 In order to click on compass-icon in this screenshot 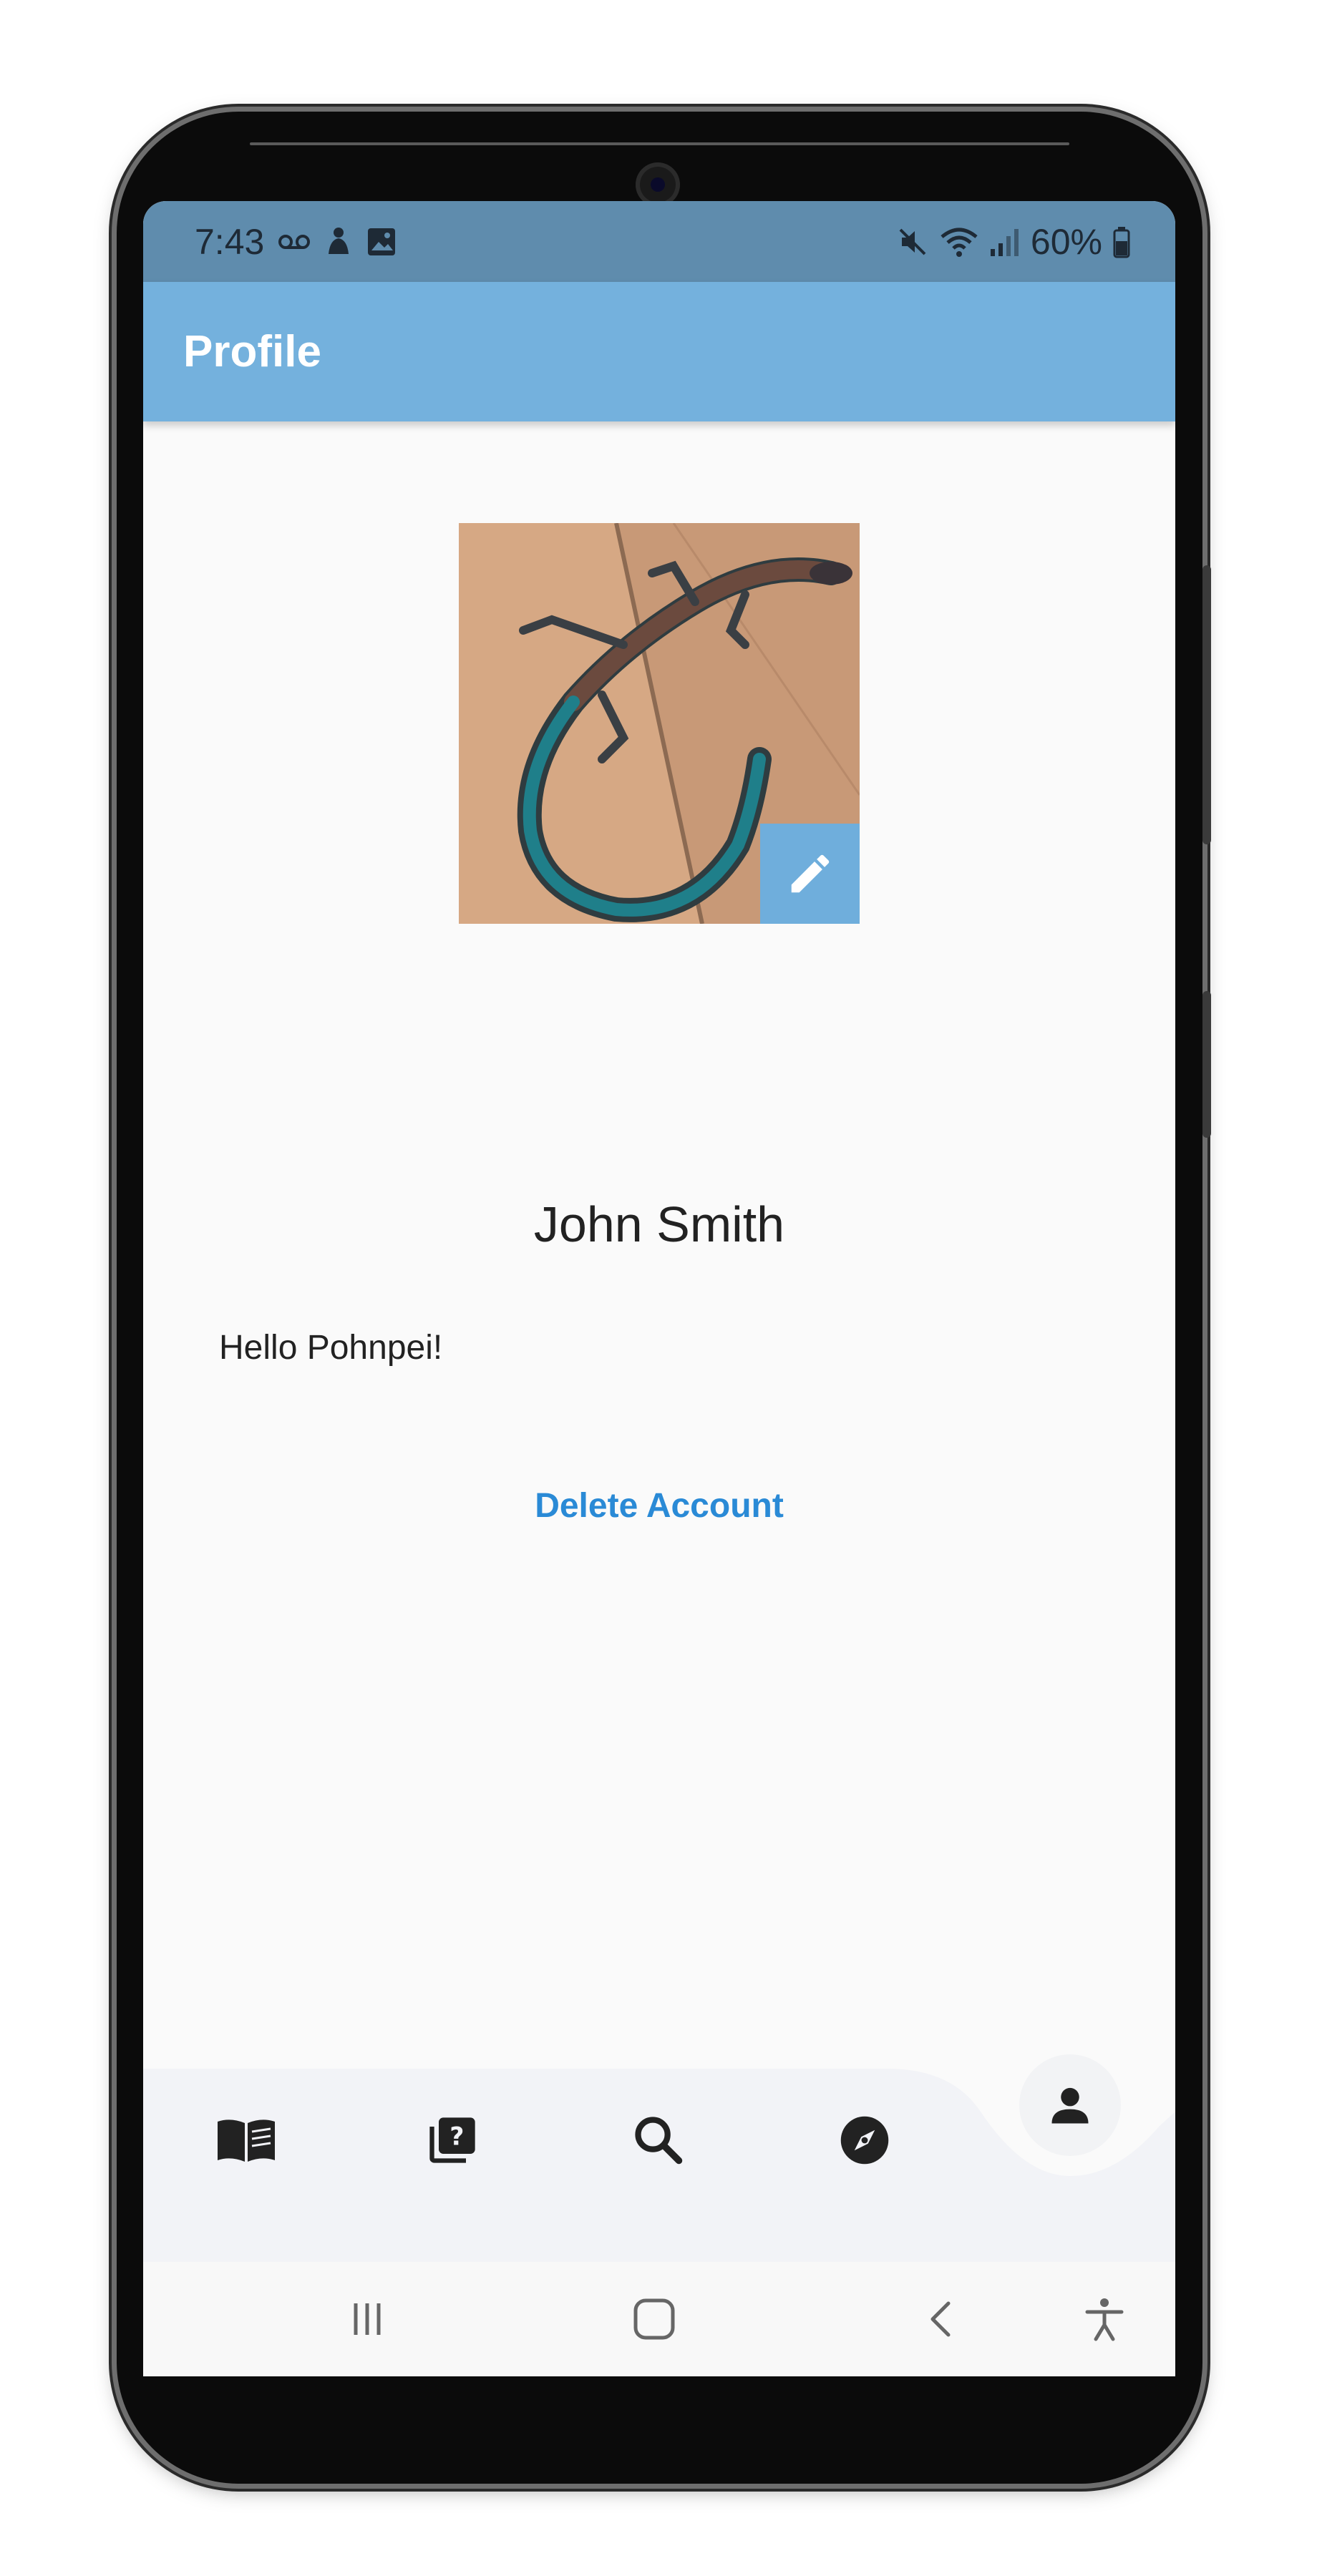, I will do `click(864, 2140)`.